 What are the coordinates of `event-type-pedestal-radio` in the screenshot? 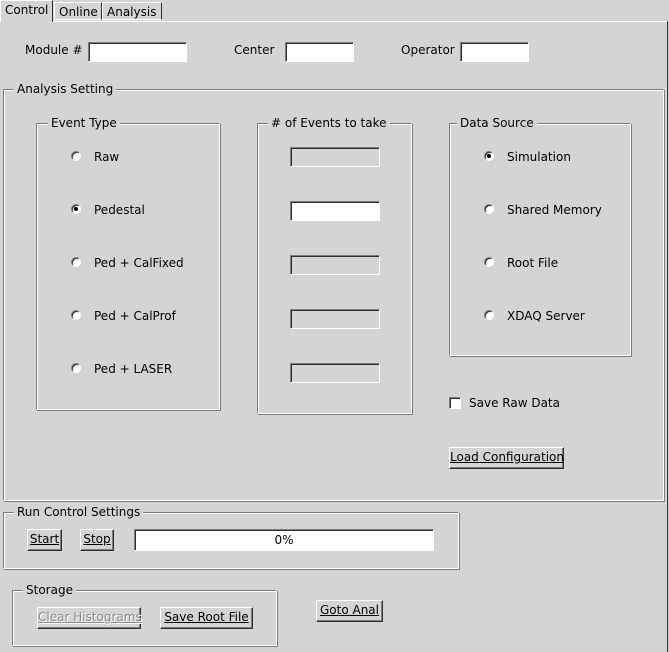 It's located at (76, 209).